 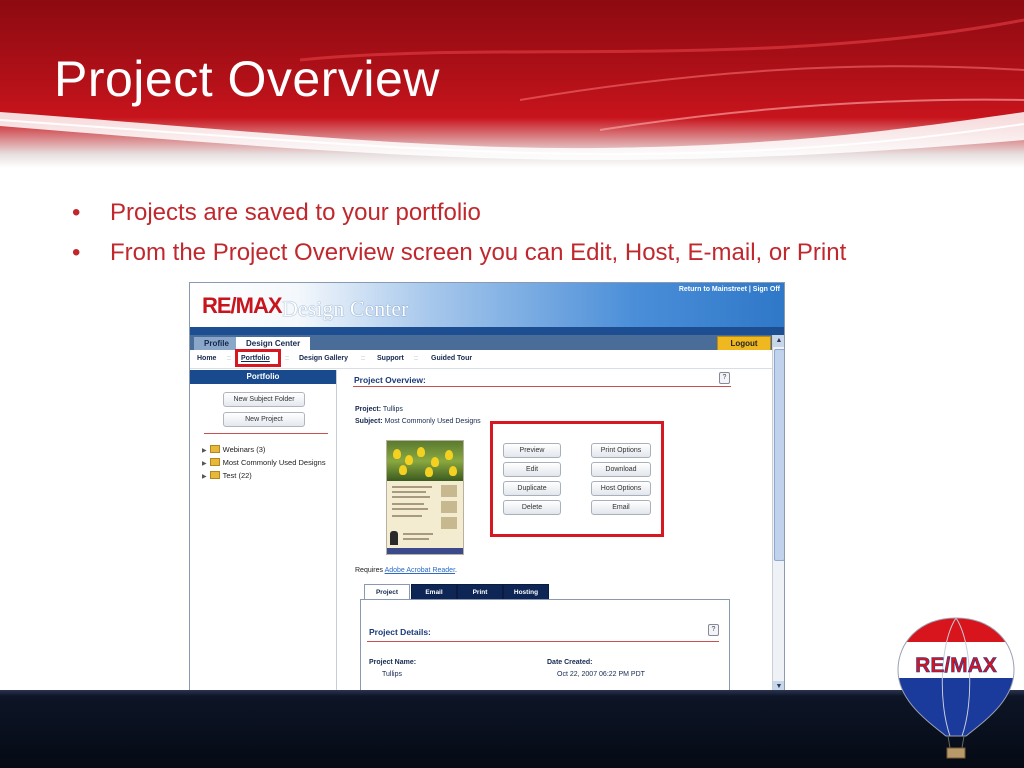 What do you see at coordinates (434, 592) in the screenshot?
I see `tab-email: Email` at bounding box center [434, 592].